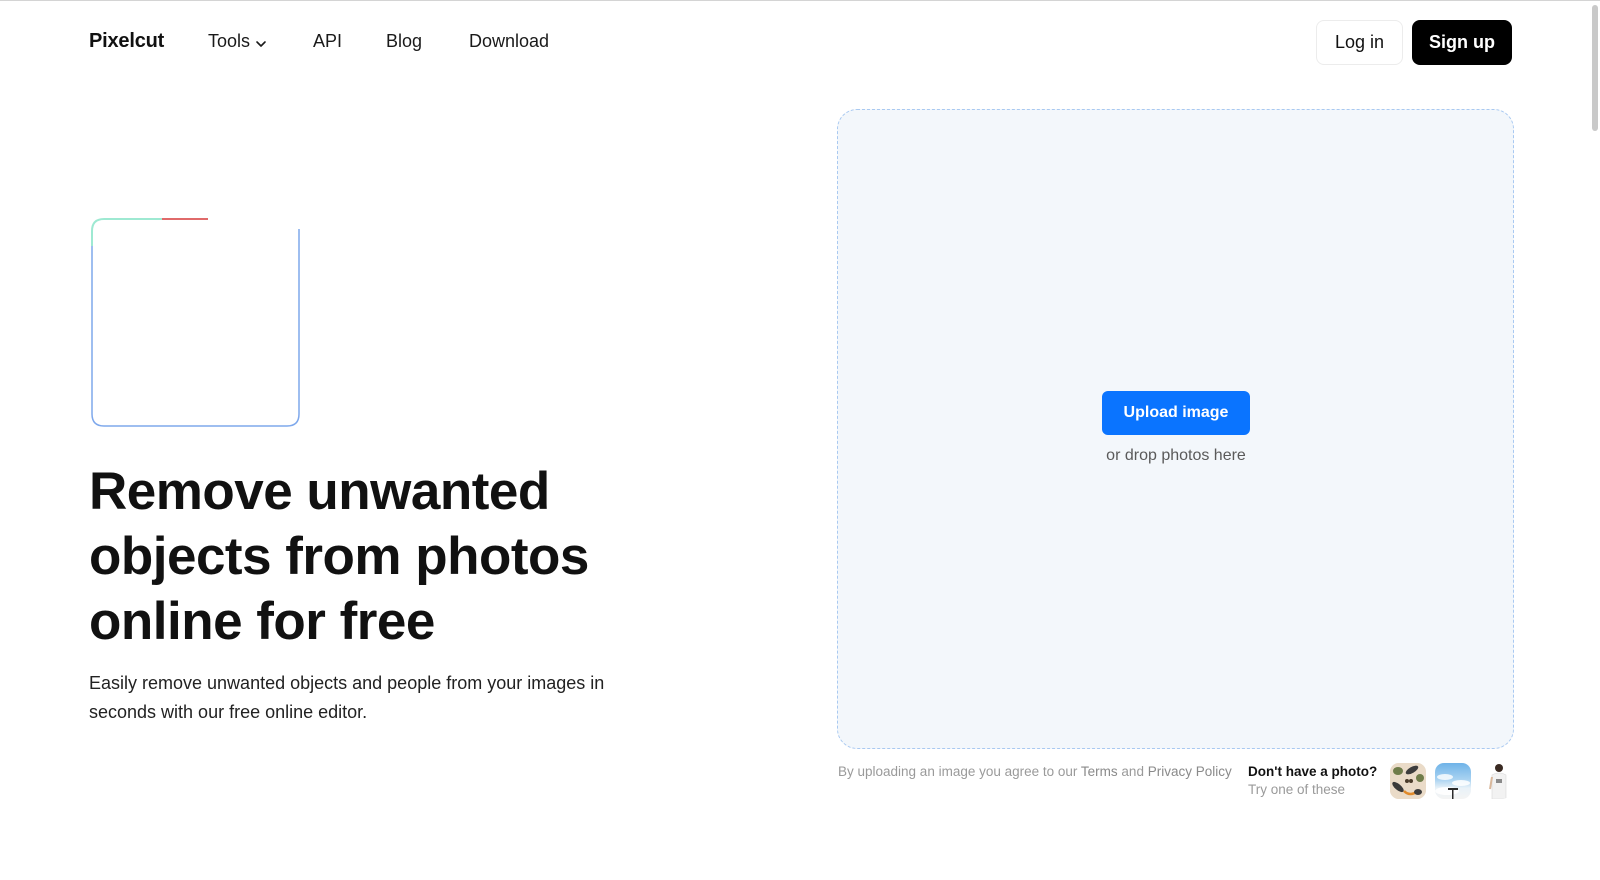 The height and width of the screenshot is (880, 1600). What do you see at coordinates (1176, 455) in the screenshot?
I see `drop-hint-text: or drop photos here` at bounding box center [1176, 455].